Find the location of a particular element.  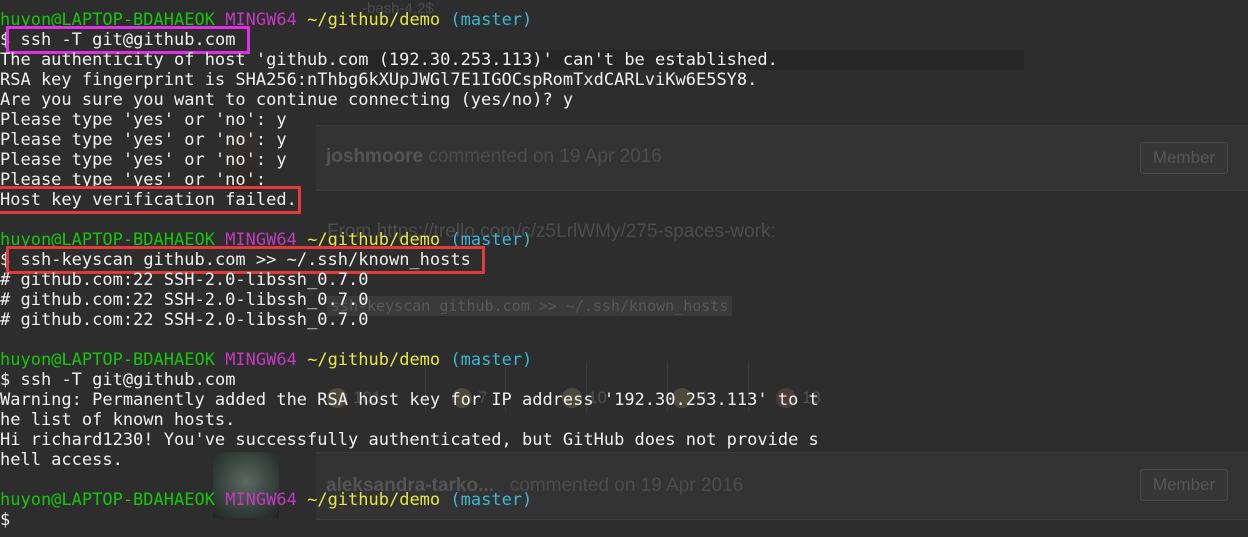

current-input-line: $ is located at coordinates (409, 520).